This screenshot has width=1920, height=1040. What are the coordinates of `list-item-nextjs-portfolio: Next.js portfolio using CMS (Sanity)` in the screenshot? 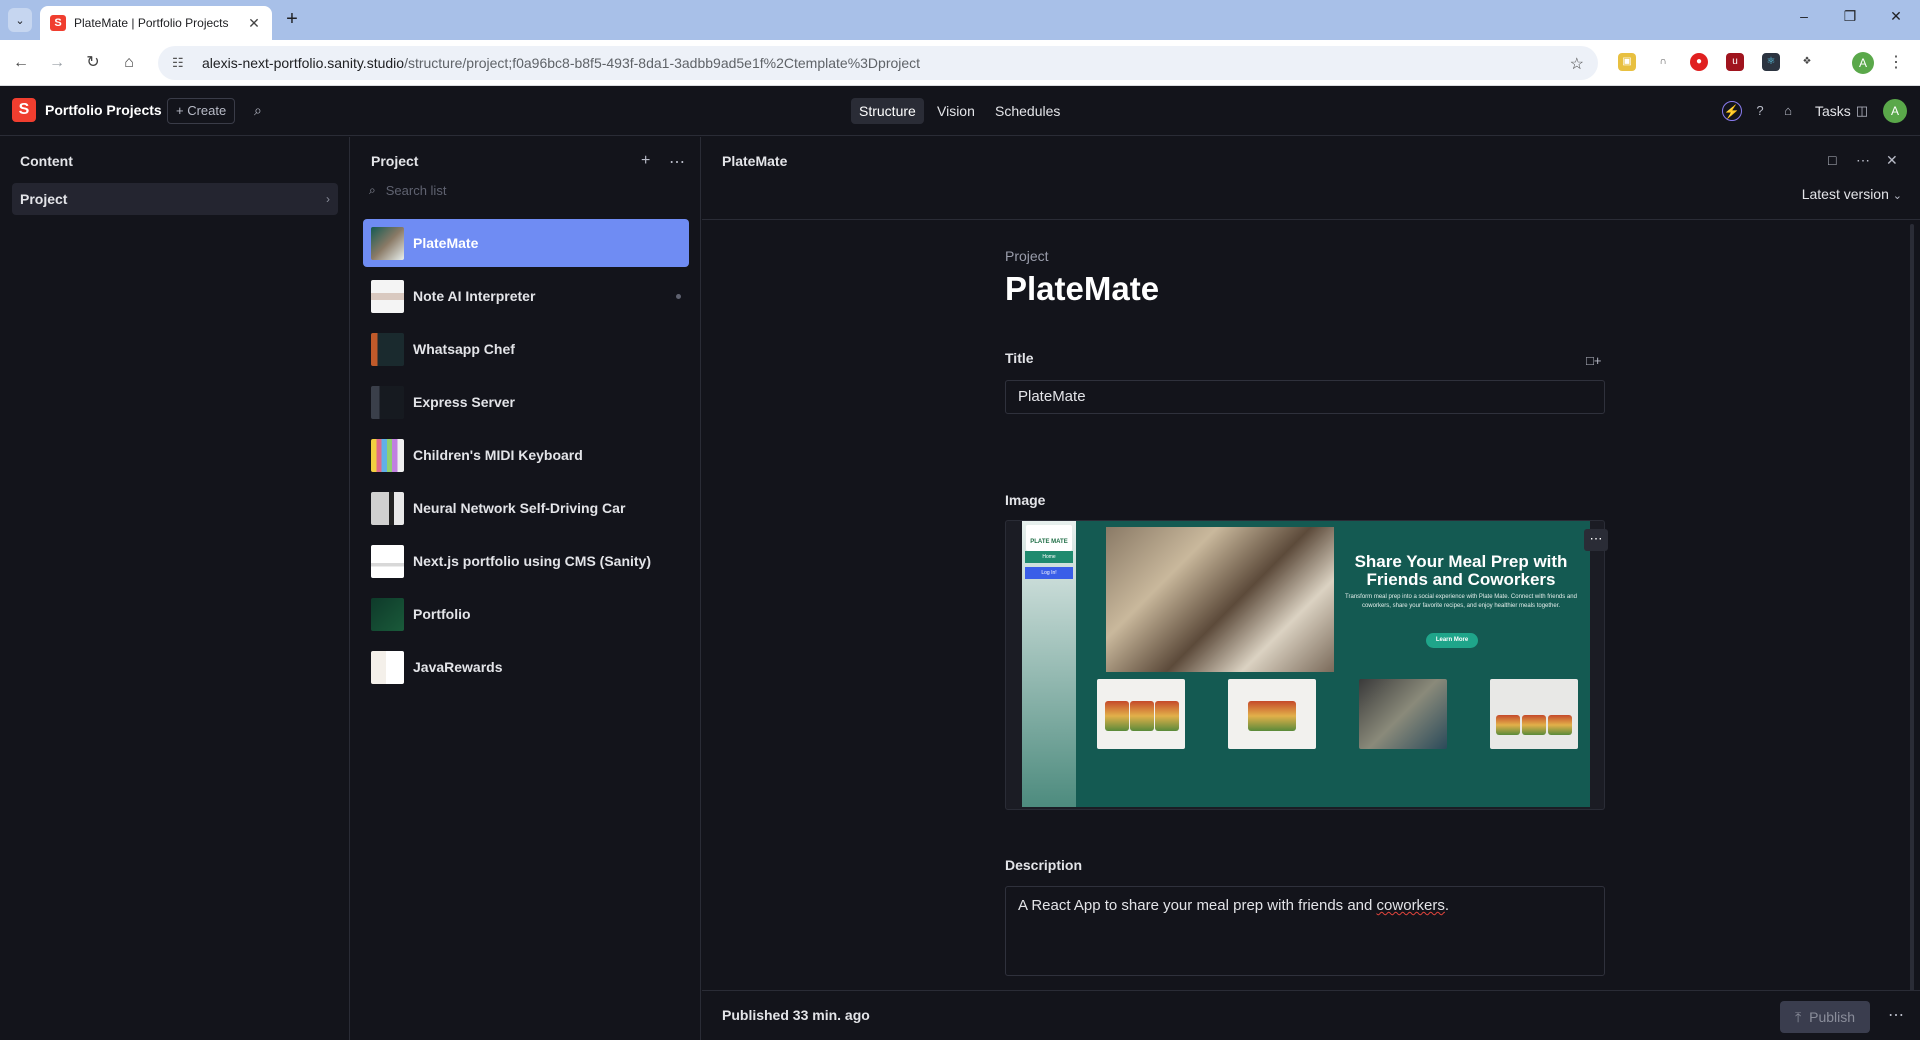 It's located at (526, 561).